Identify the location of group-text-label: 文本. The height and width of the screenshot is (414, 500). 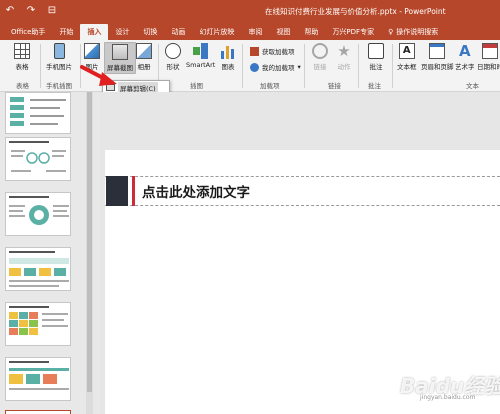
(472, 86).